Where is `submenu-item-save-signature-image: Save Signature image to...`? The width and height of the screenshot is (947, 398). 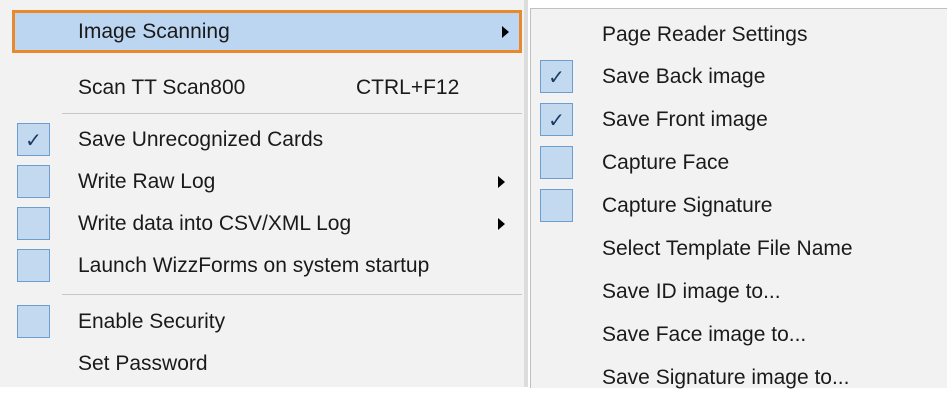
submenu-item-save-signature-image: Save Signature image to... is located at coordinates (731, 378).